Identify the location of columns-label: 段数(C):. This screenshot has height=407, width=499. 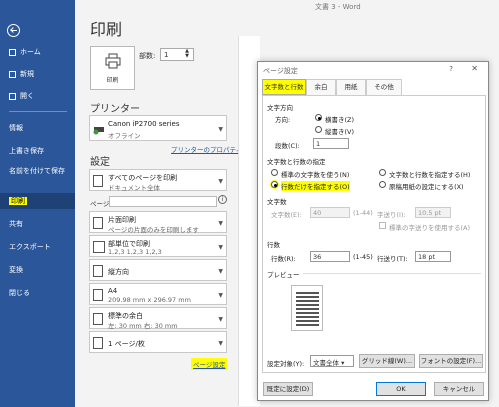
(287, 146).